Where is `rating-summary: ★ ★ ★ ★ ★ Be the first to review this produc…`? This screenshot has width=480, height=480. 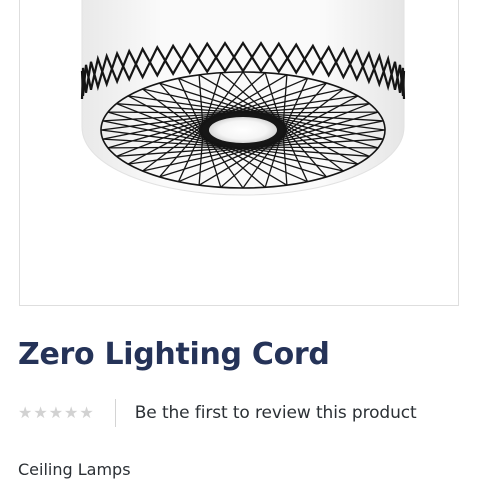 rating-summary: ★ ★ ★ ★ ★ Be the first to review this produc… is located at coordinates (217, 413).